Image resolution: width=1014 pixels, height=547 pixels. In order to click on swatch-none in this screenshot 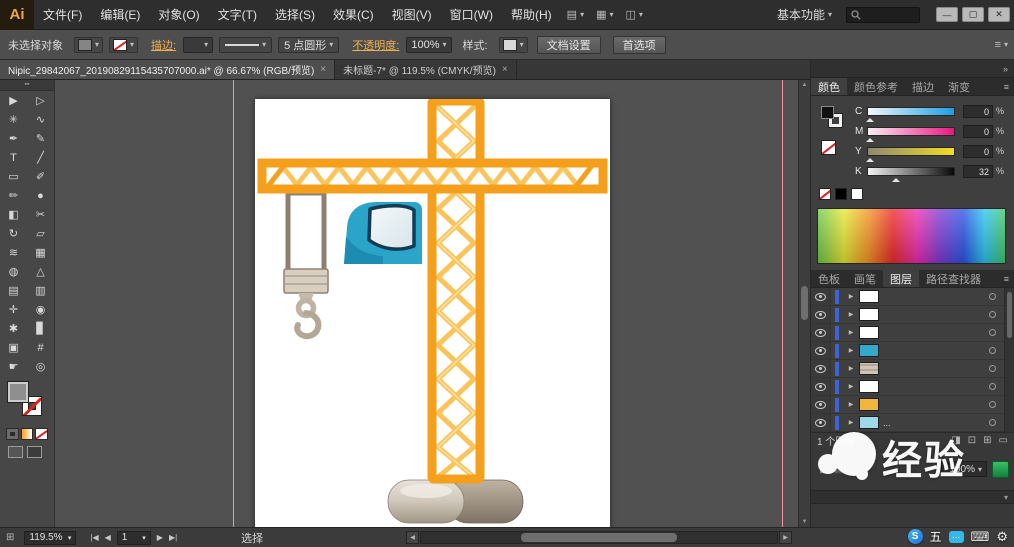, I will do `click(825, 194)`.